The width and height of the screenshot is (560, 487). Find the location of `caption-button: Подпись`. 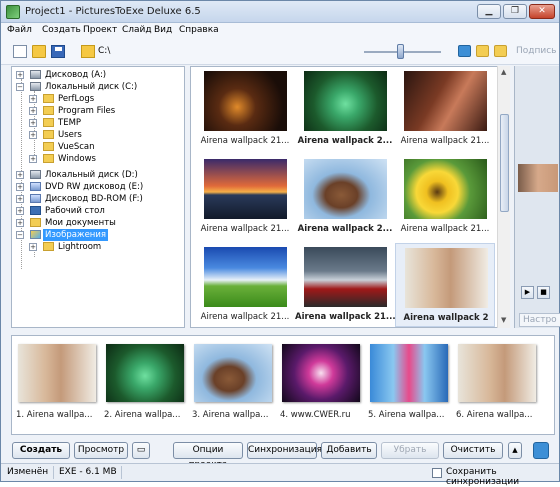

caption-button: Подпись is located at coordinates (536, 51).